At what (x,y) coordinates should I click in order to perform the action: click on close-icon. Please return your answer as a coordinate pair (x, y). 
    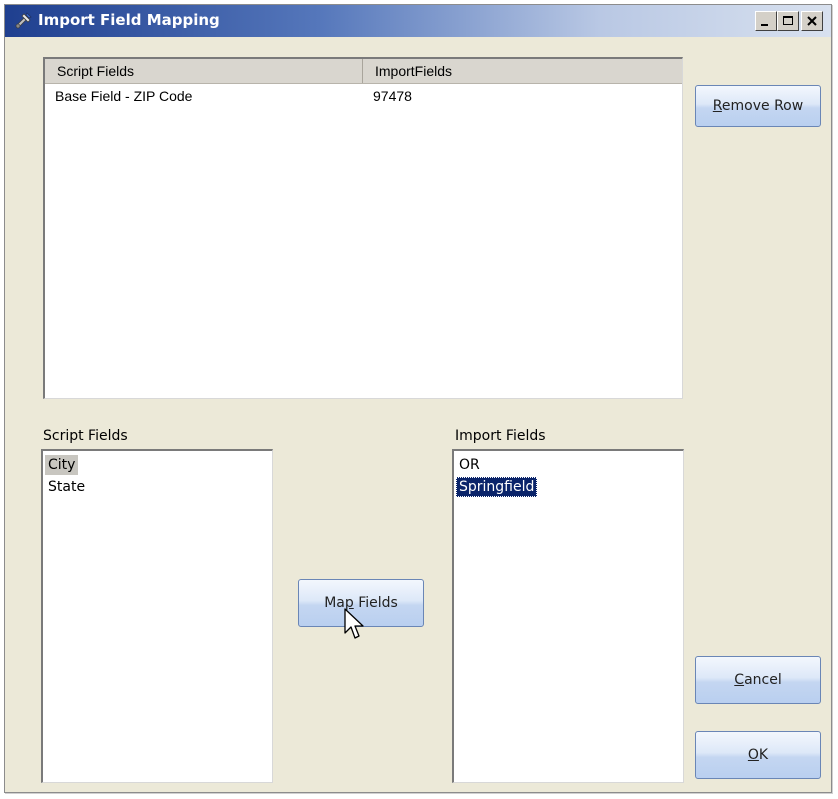
    Looking at the image, I should click on (812, 21).